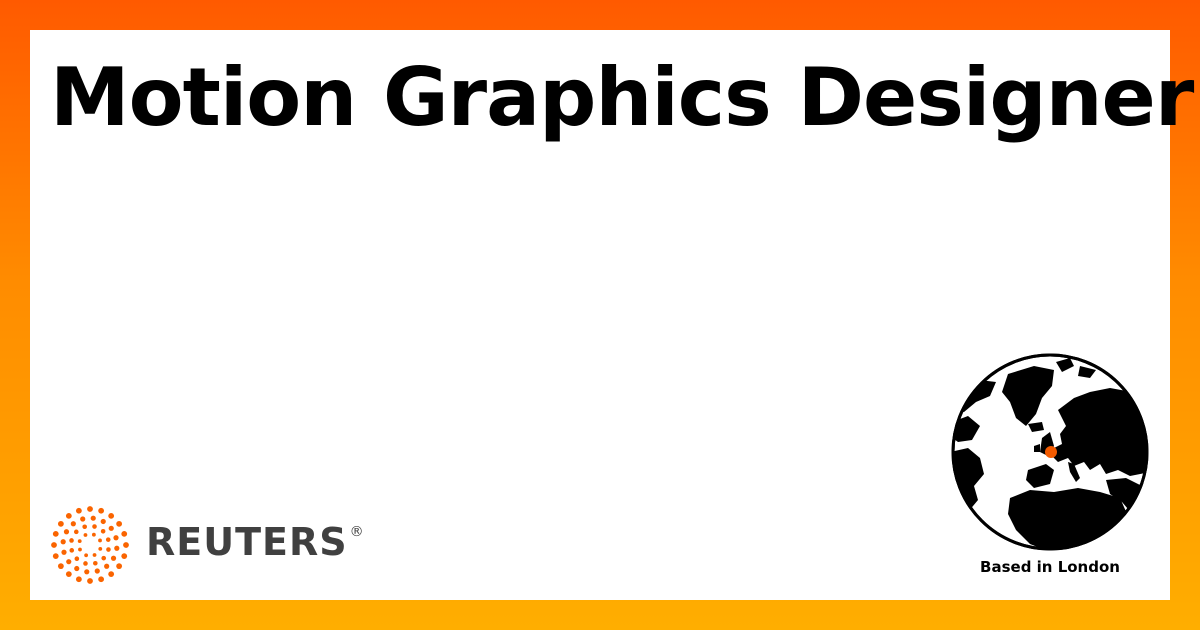  What do you see at coordinates (1050, 567) in the screenshot?
I see `location-label: Based in London` at bounding box center [1050, 567].